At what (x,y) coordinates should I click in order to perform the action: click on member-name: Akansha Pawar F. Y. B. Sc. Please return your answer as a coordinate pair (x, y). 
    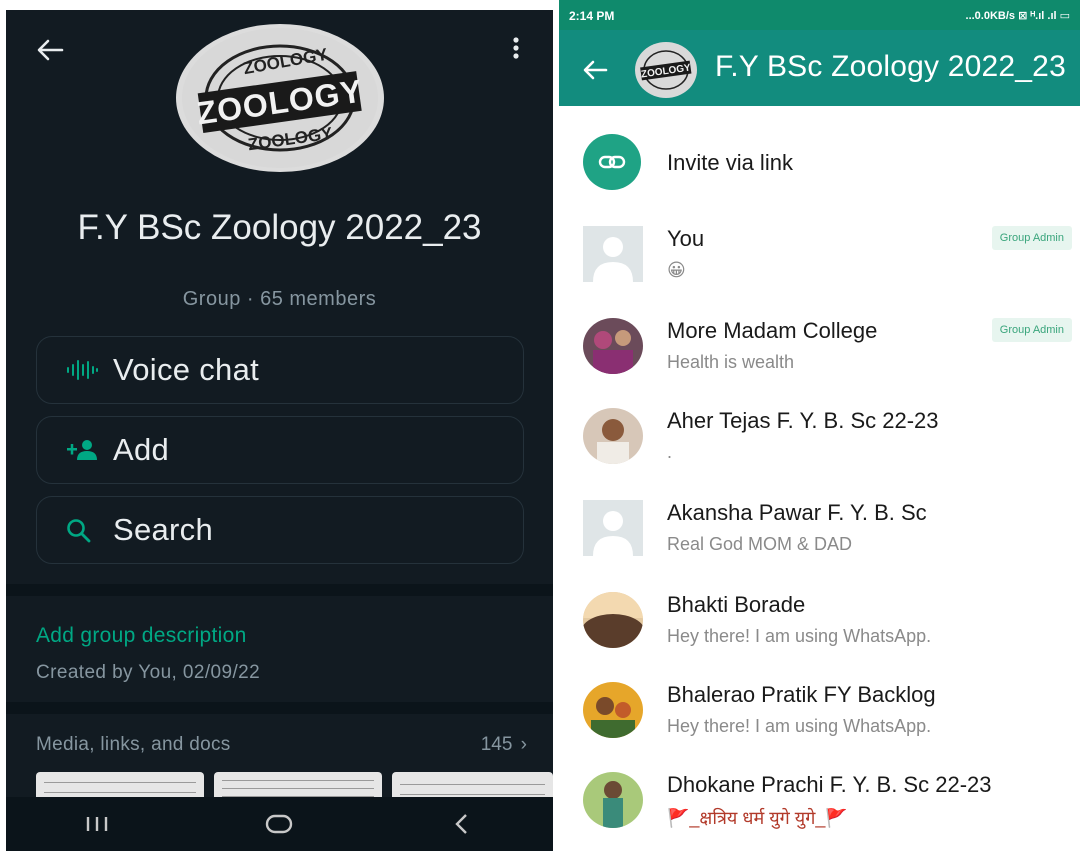
    Looking at the image, I should click on (797, 512).